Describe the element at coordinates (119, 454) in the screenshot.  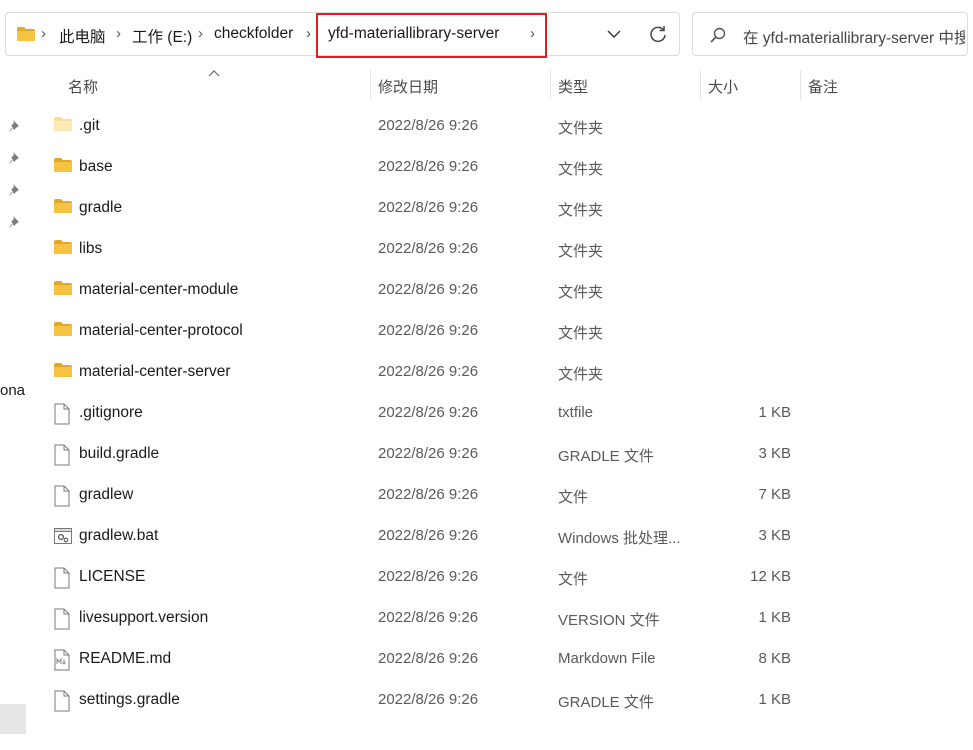
I see `file-name: build.gradle` at that location.